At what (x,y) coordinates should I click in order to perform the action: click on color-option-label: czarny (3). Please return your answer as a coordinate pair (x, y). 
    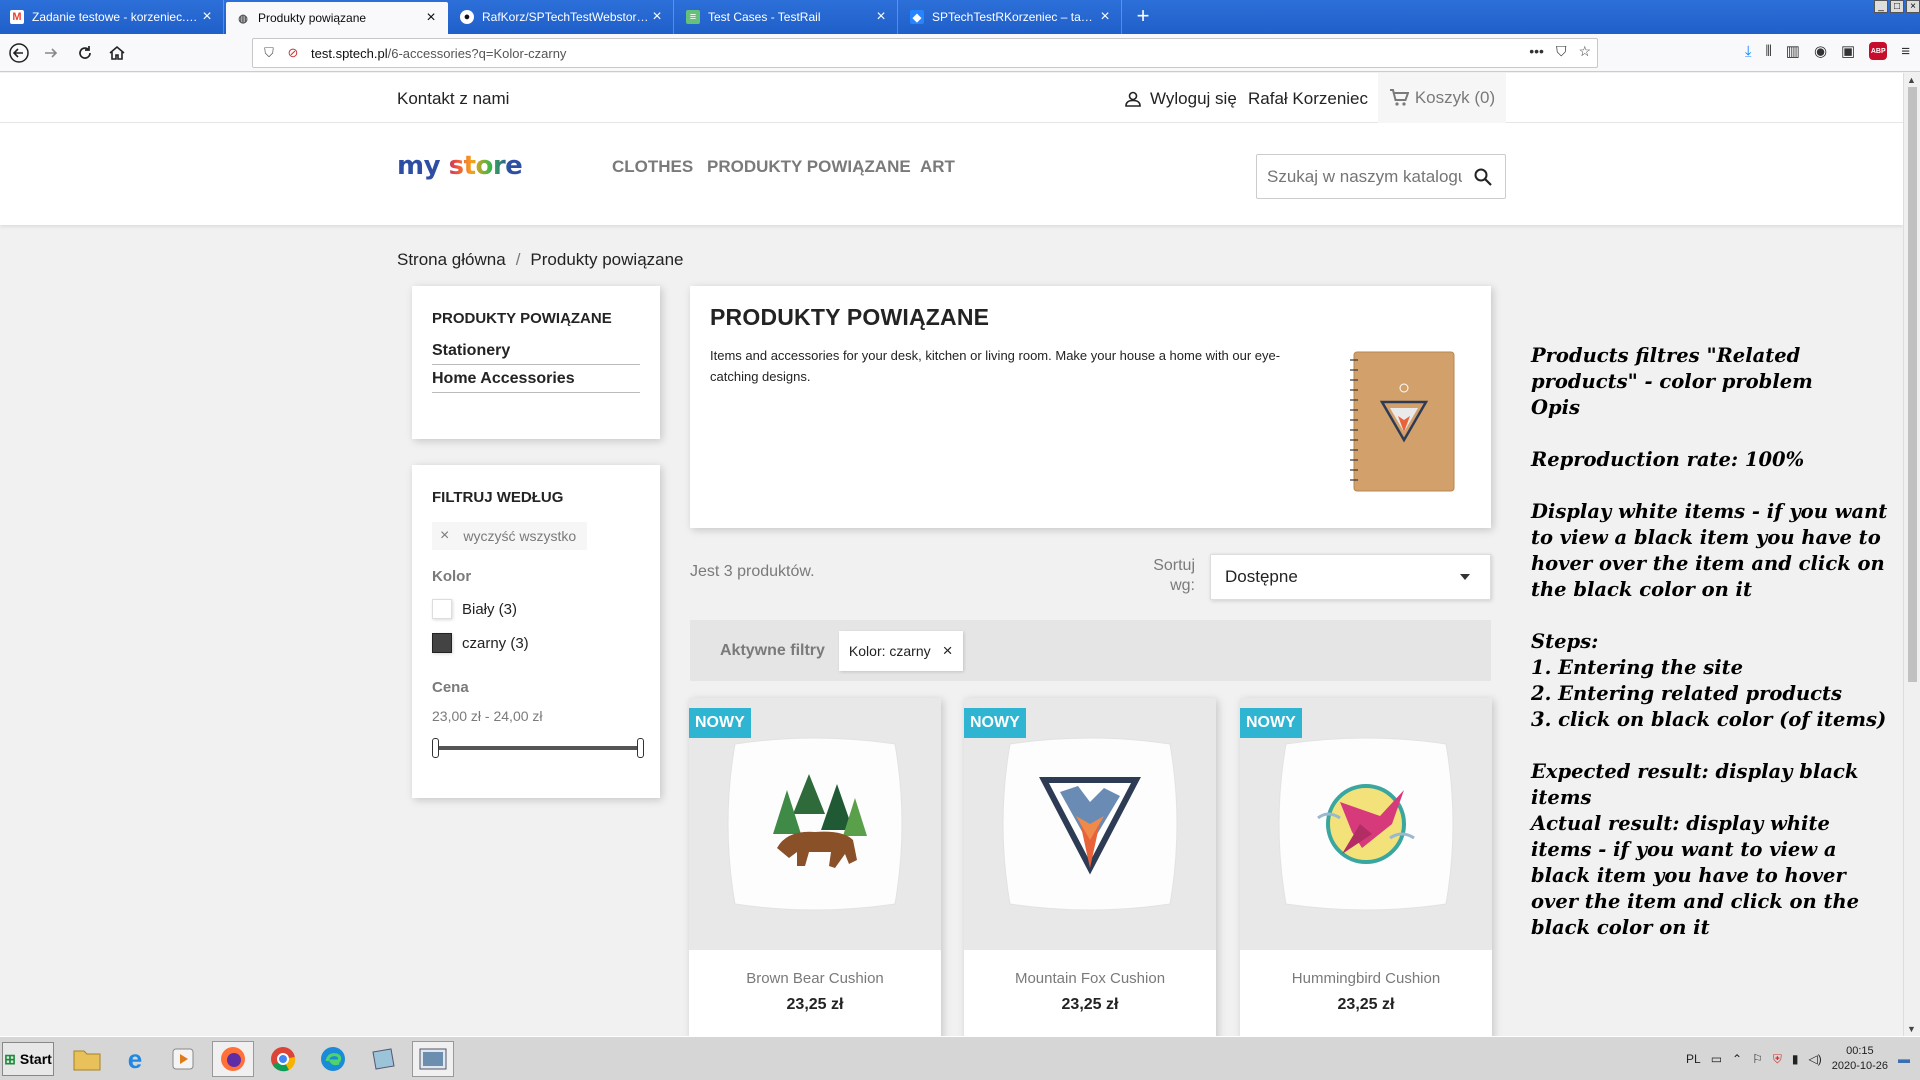
    Looking at the image, I should click on (495, 643).